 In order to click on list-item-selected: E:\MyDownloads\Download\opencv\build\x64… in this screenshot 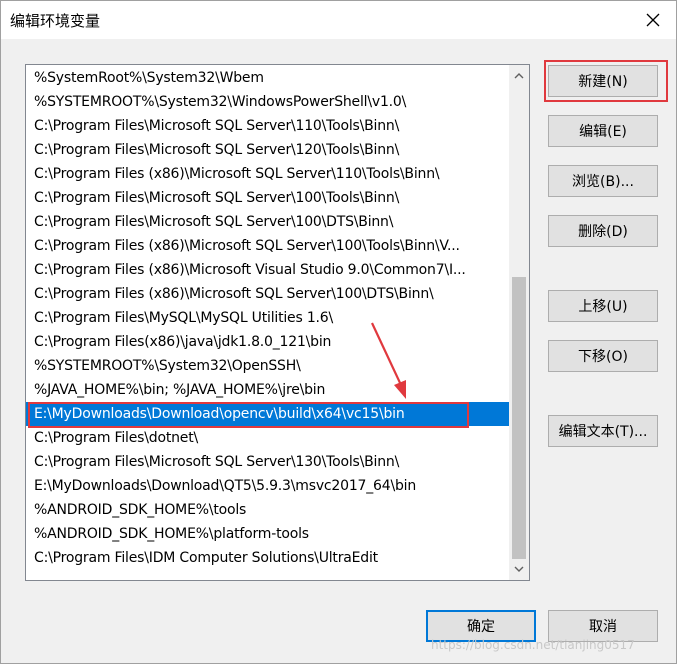, I will do `click(267, 414)`.